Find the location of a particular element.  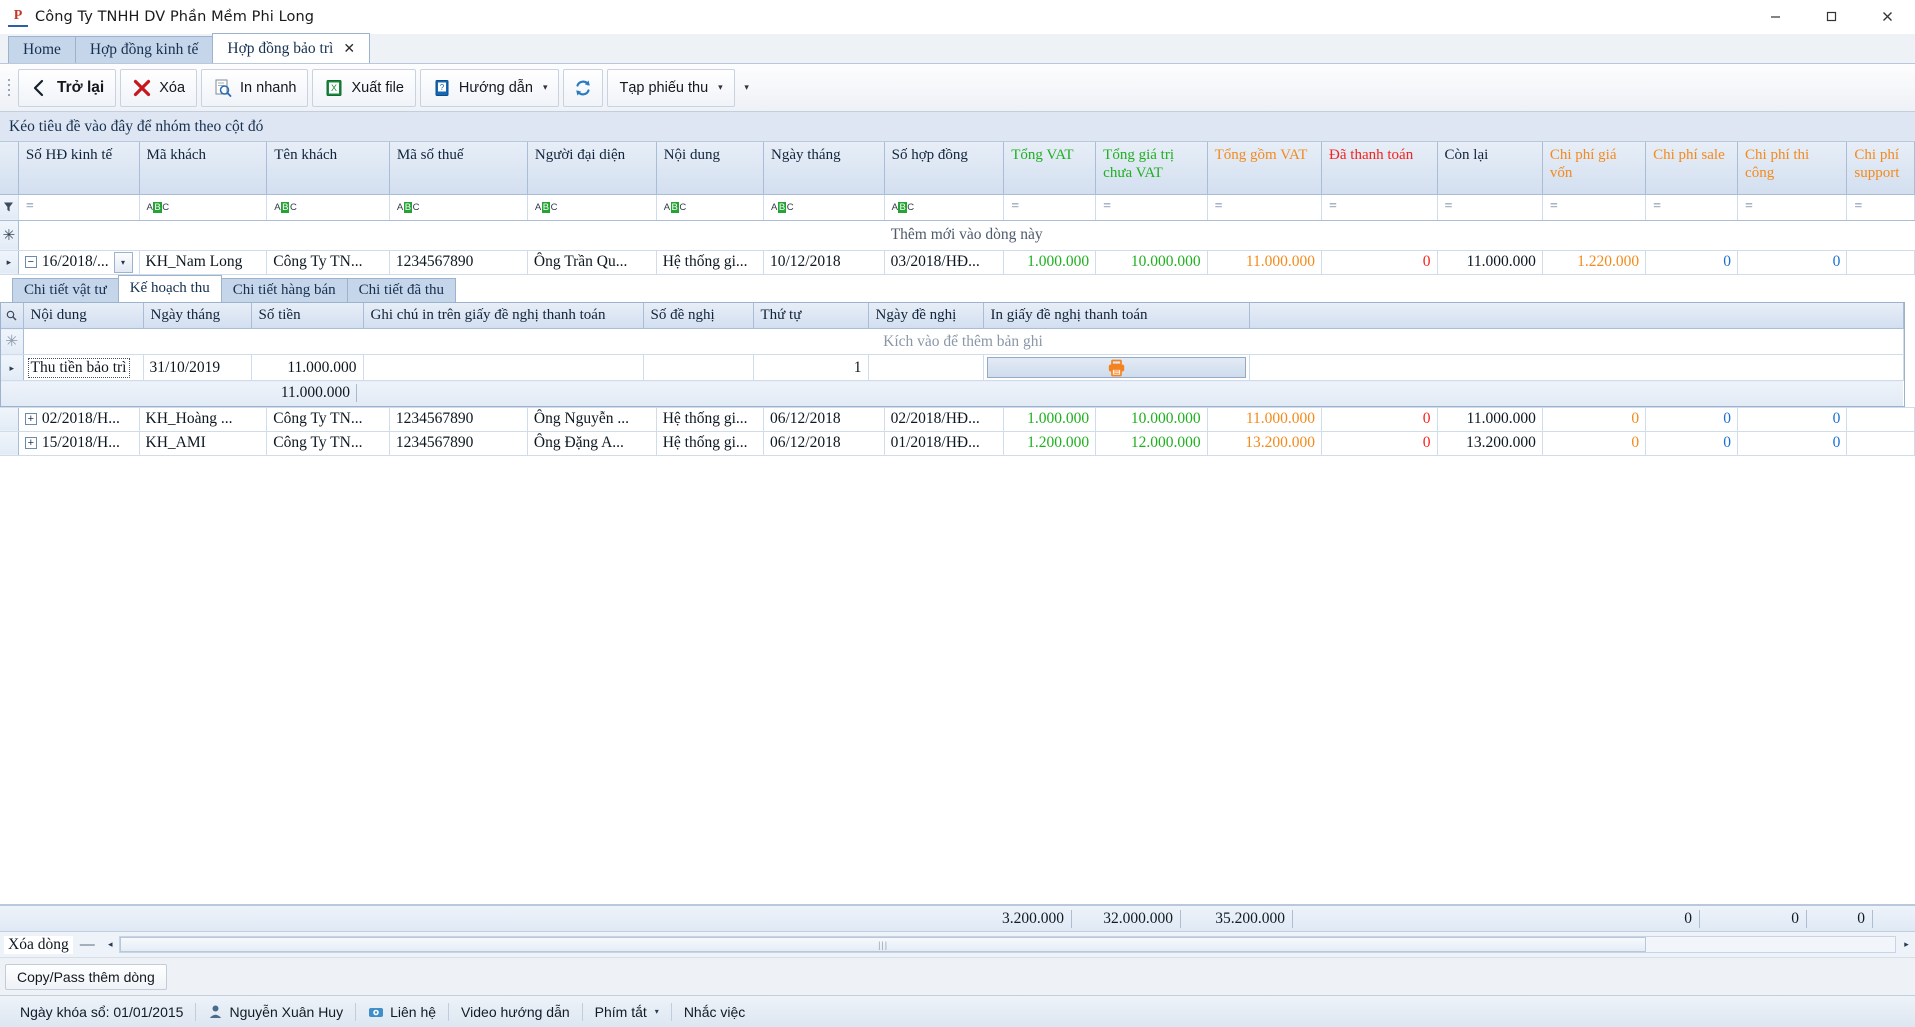

guide-button: ? Hướng dẫn ▾ is located at coordinates (489, 87).